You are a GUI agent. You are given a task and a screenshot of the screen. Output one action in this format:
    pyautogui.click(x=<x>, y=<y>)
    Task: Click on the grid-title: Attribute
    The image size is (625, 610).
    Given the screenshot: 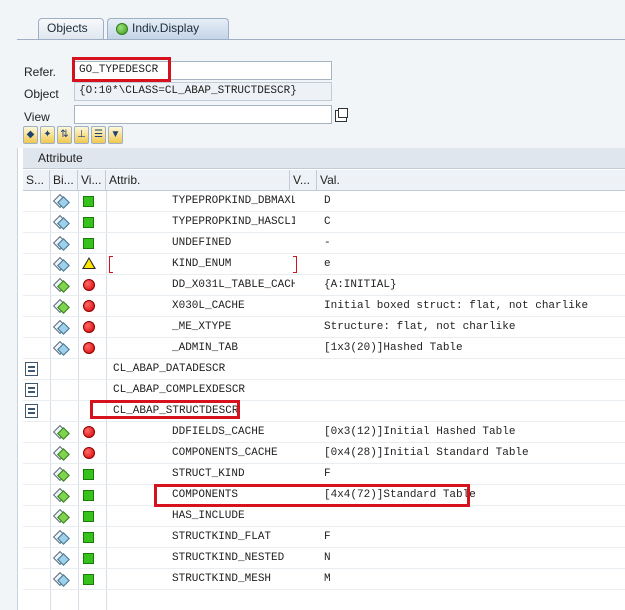 What is the action you would take?
    pyautogui.click(x=324, y=158)
    